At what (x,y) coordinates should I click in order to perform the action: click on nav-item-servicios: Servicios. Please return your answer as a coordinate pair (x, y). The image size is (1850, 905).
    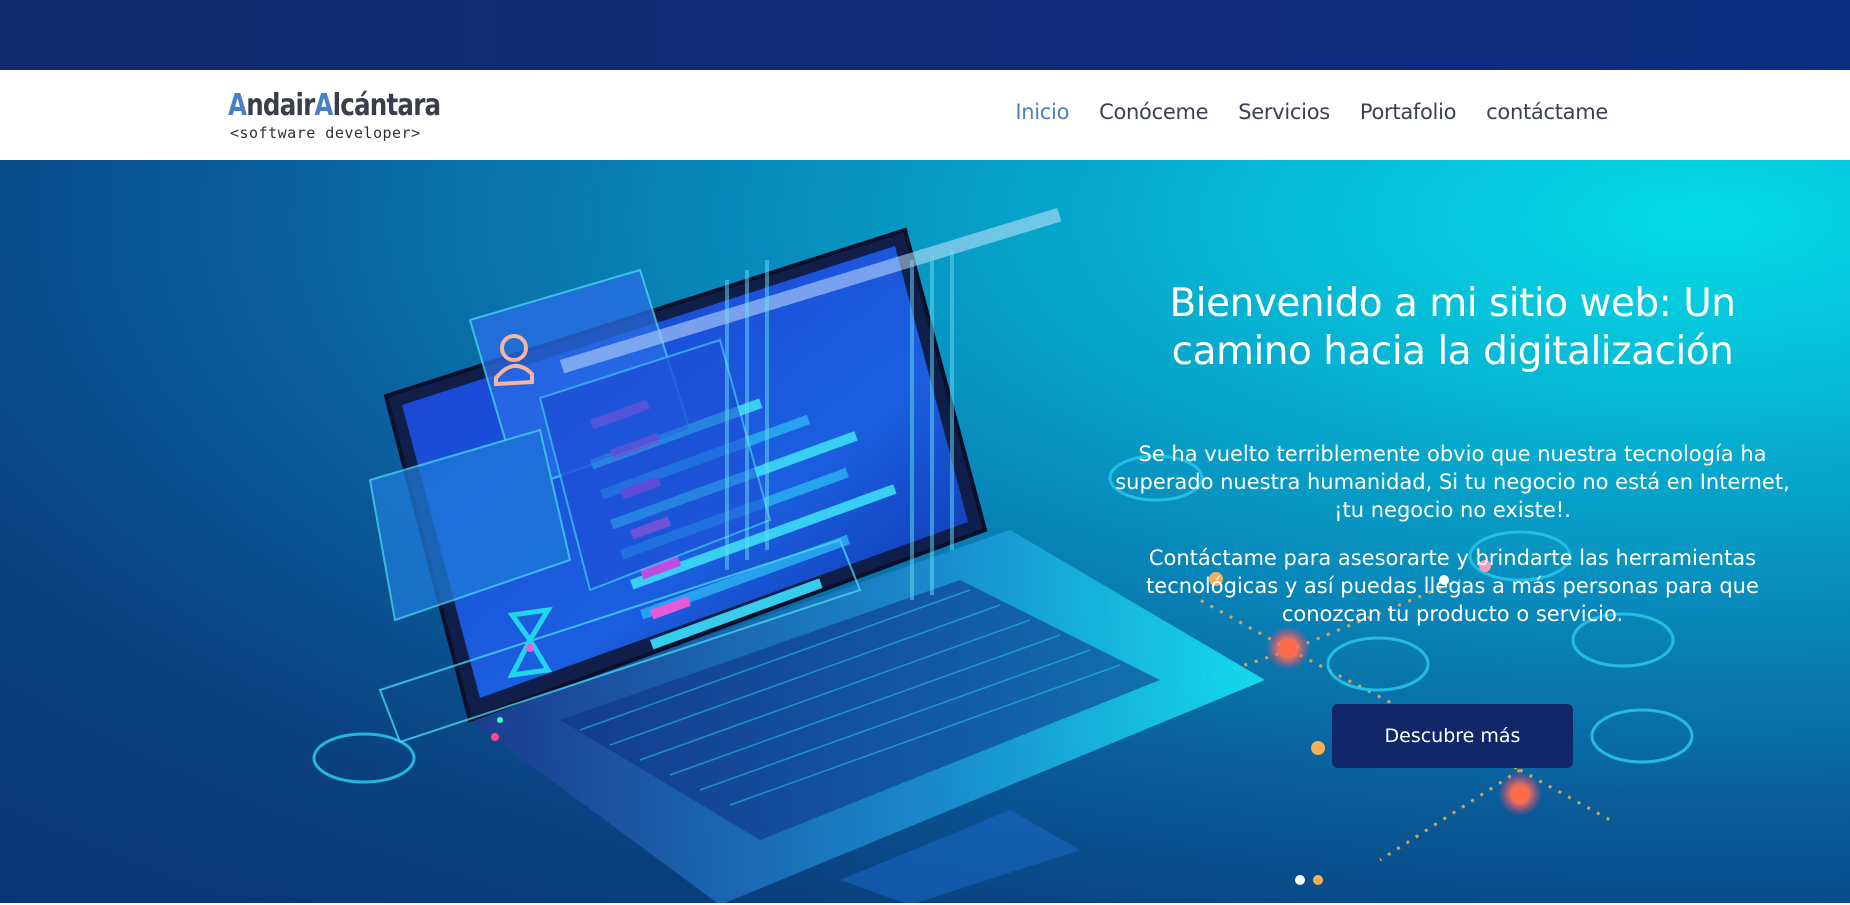
    Looking at the image, I should click on (1284, 112).